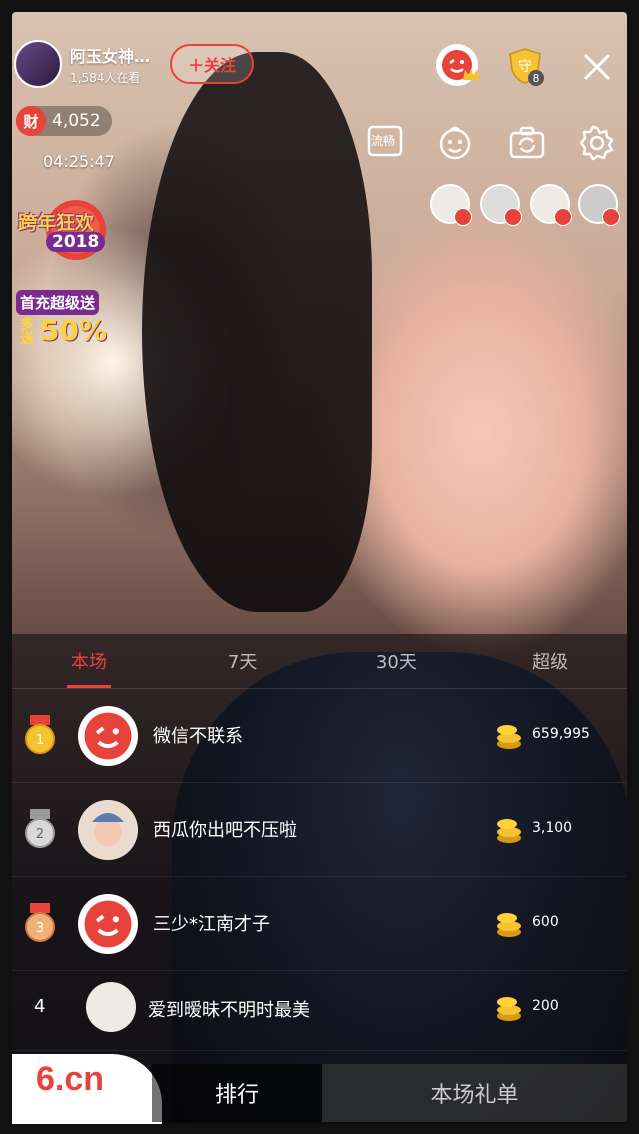  I want to click on bottom-bar: 6.cn 排行 本场礼单, so click(319, 1089).